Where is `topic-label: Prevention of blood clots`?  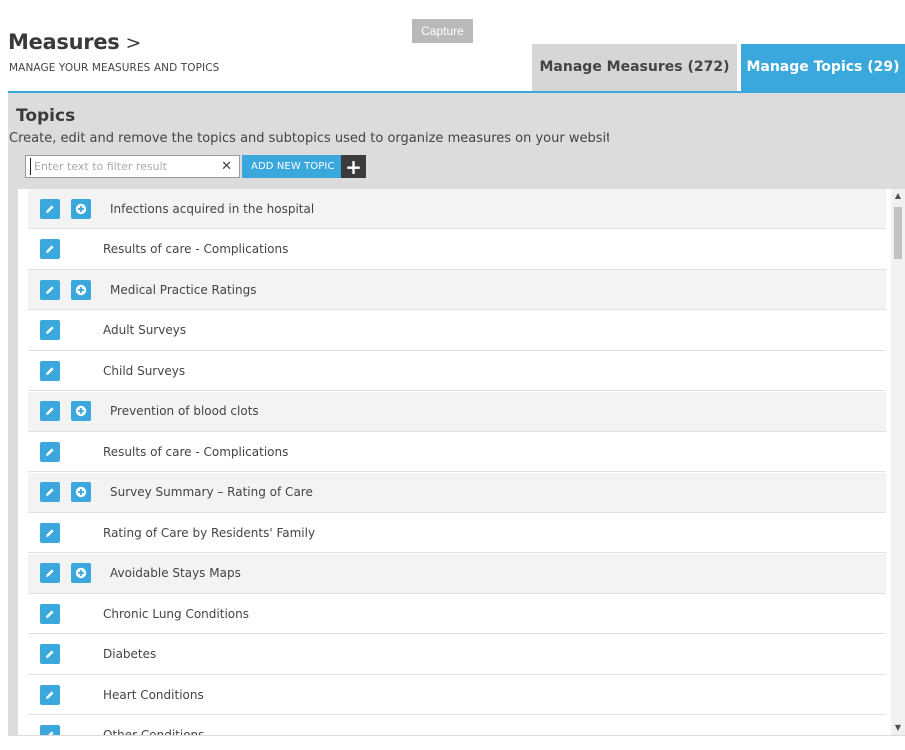
topic-label: Prevention of blood clots is located at coordinates (184, 411).